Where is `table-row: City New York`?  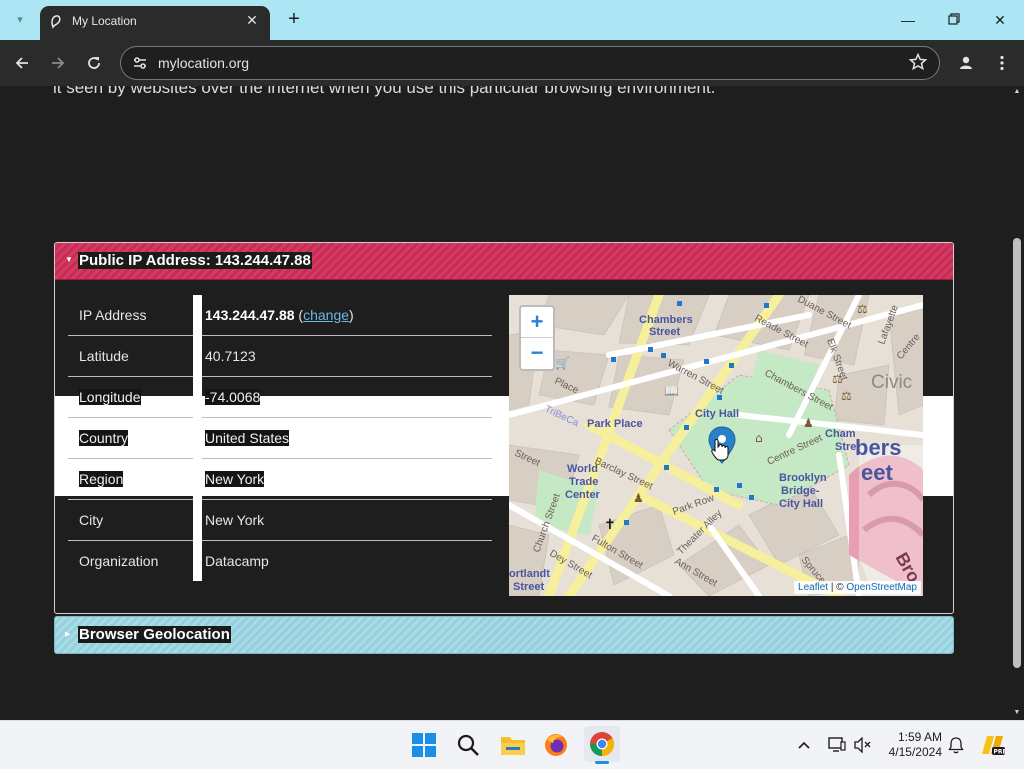
table-row: City New York is located at coordinates (280, 520).